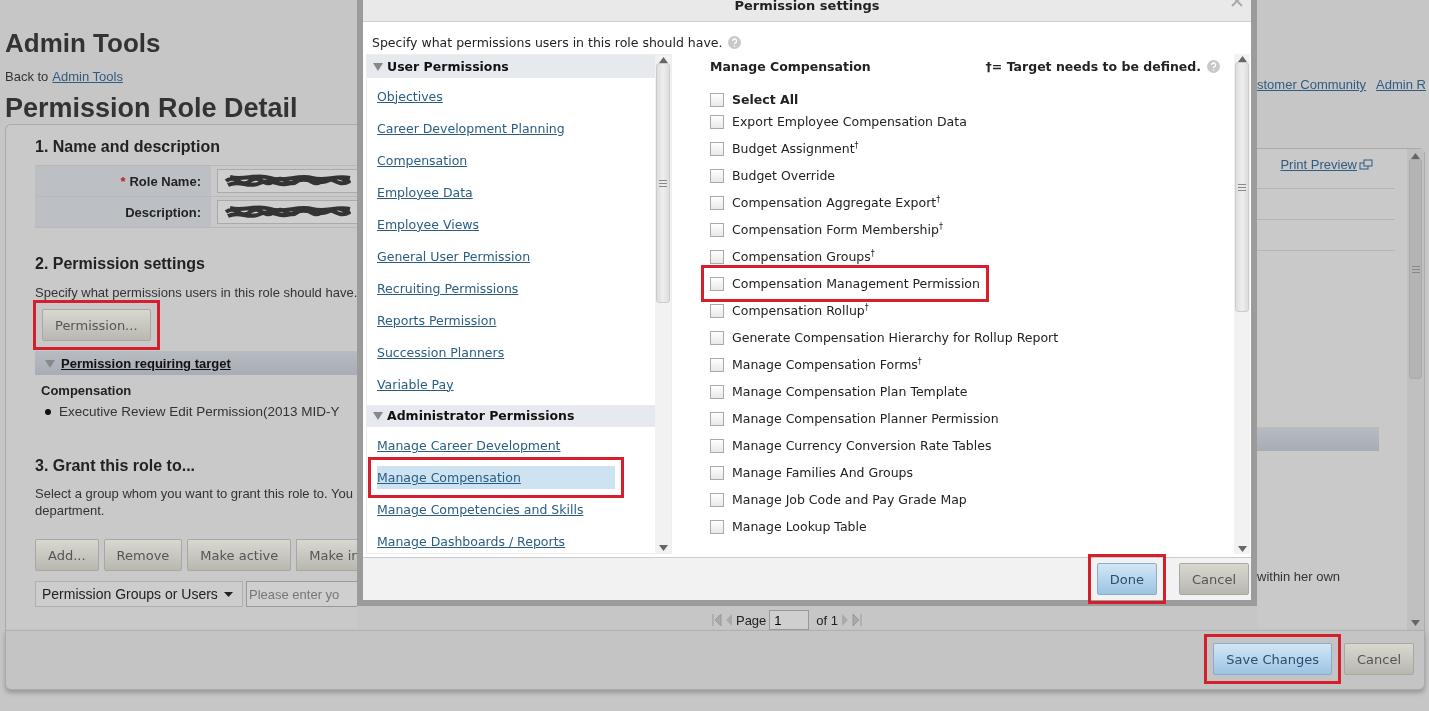 Image resolution: width=1429 pixels, height=711 pixels. What do you see at coordinates (857, 620) in the screenshot?
I see `last-page-icon` at bounding box center [857, 620].